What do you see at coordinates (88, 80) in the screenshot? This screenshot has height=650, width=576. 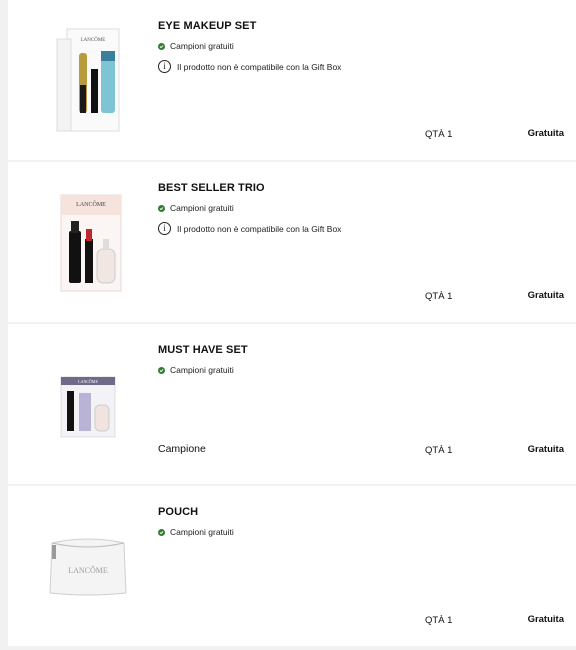 I see `product-image-eye-makeup-set: LANCÔME` at bounding box center [88, 80].